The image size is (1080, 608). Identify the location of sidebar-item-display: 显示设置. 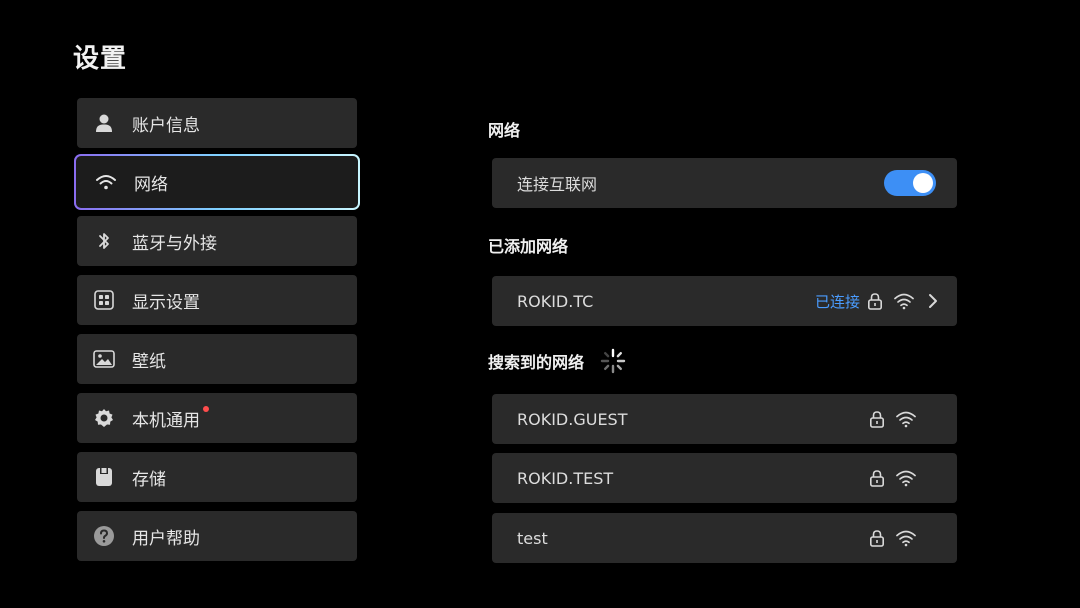
(217, 300).